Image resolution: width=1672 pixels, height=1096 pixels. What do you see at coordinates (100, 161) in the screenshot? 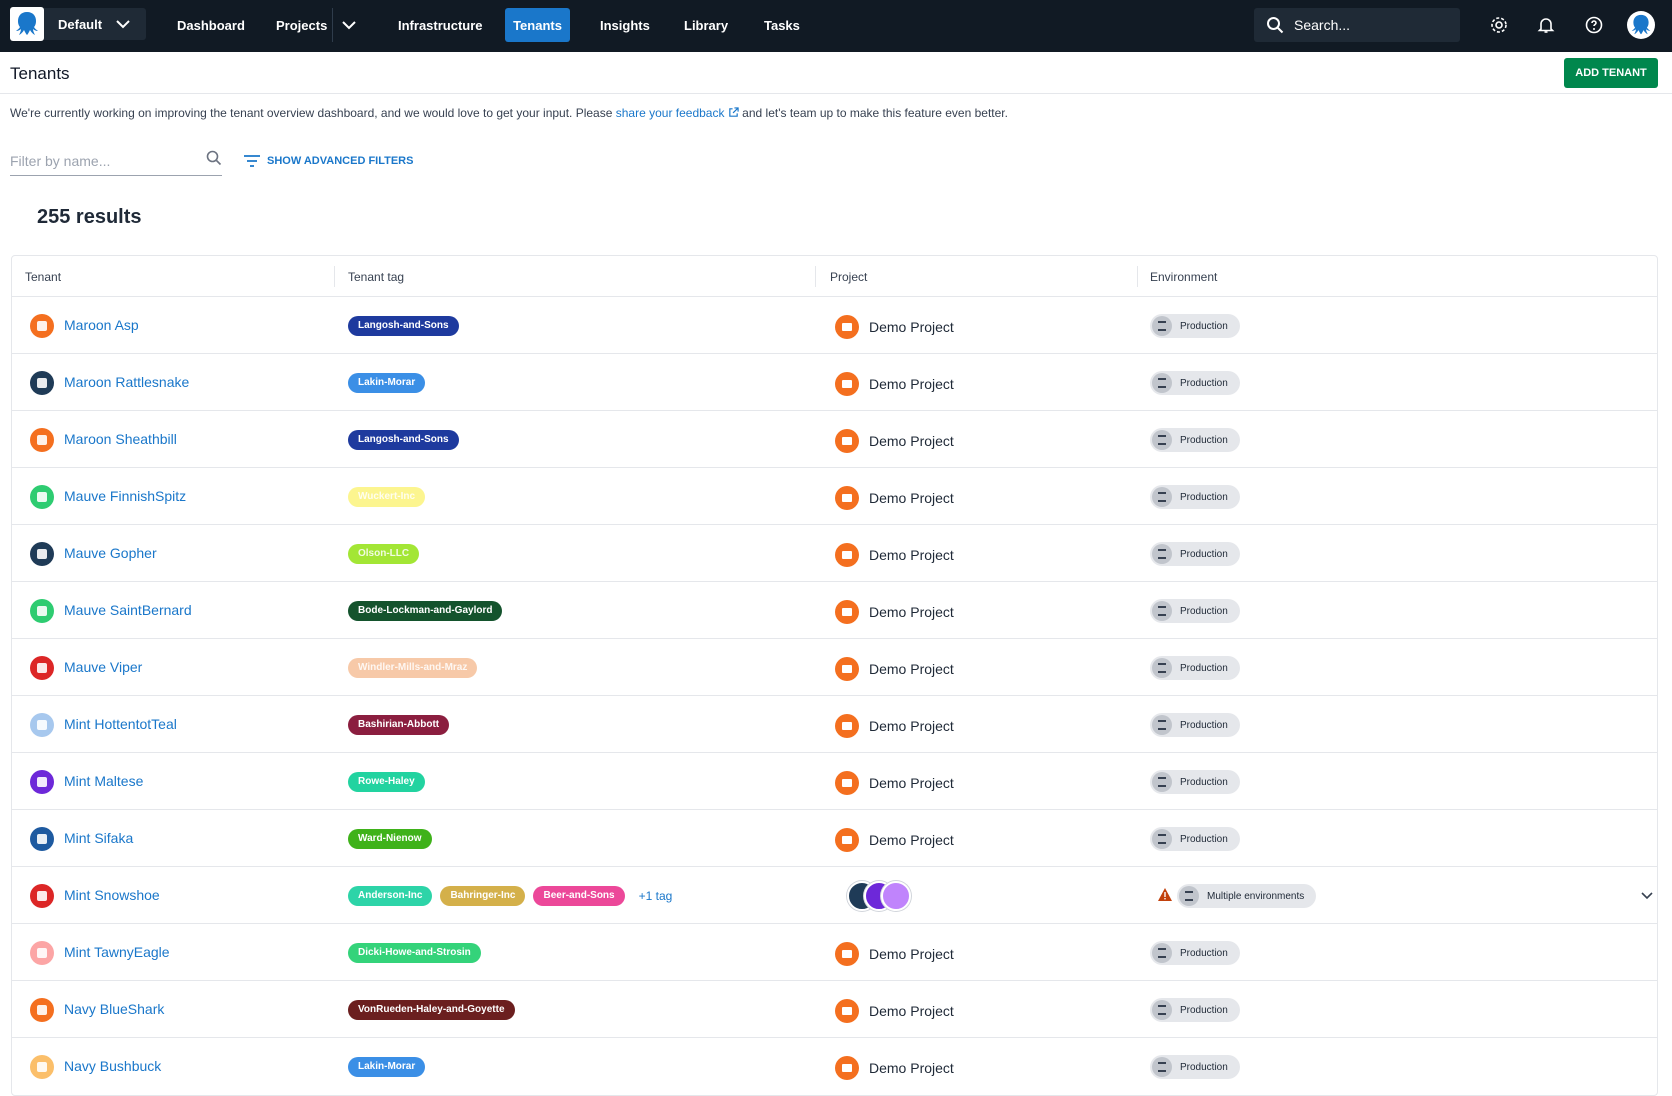
I see `filter-name-input` at bounding box center [100, 161].